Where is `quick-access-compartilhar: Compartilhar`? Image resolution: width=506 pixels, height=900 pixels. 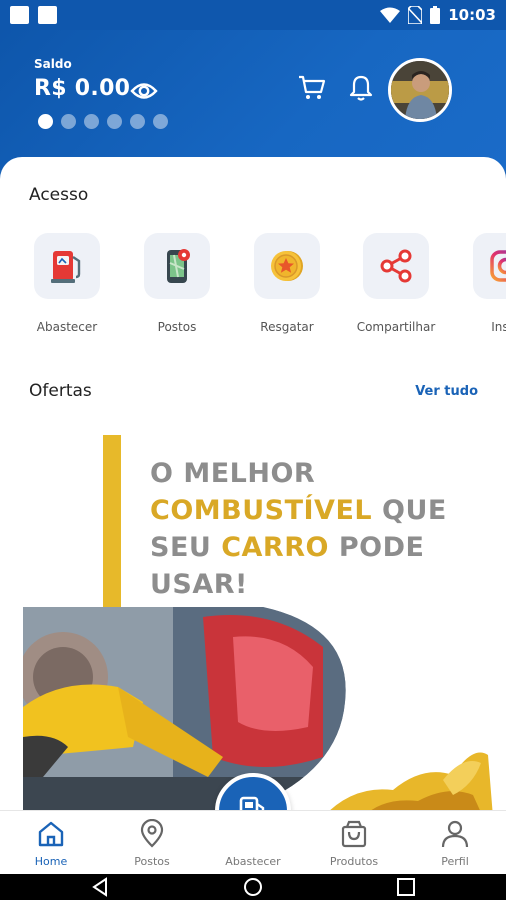
quick-access-compartilhar: Compartilhar is located at coordinates (396, 283).